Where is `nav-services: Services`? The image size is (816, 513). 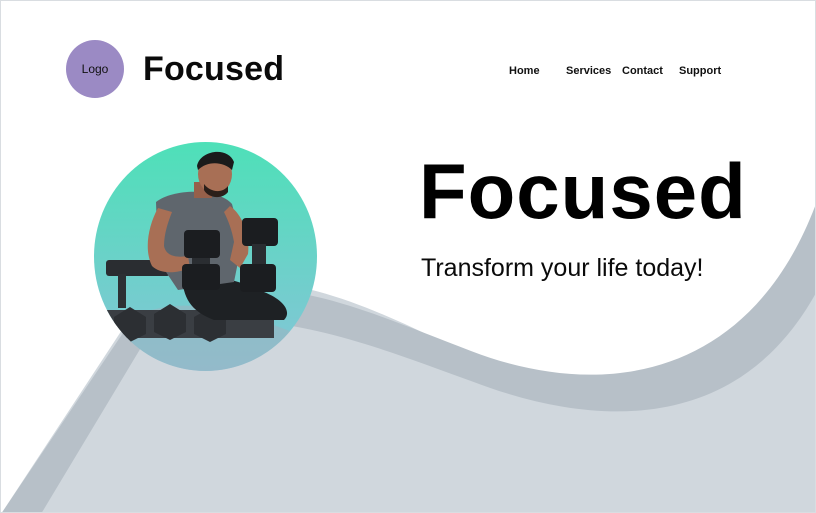 nav-services: Services is located at coordinates (588, 71).